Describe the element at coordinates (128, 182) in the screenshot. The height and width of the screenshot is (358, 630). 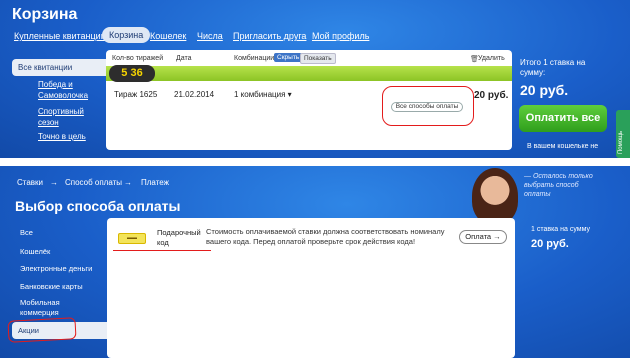
I see `breadcrumb-arrow-2: →` at that location.